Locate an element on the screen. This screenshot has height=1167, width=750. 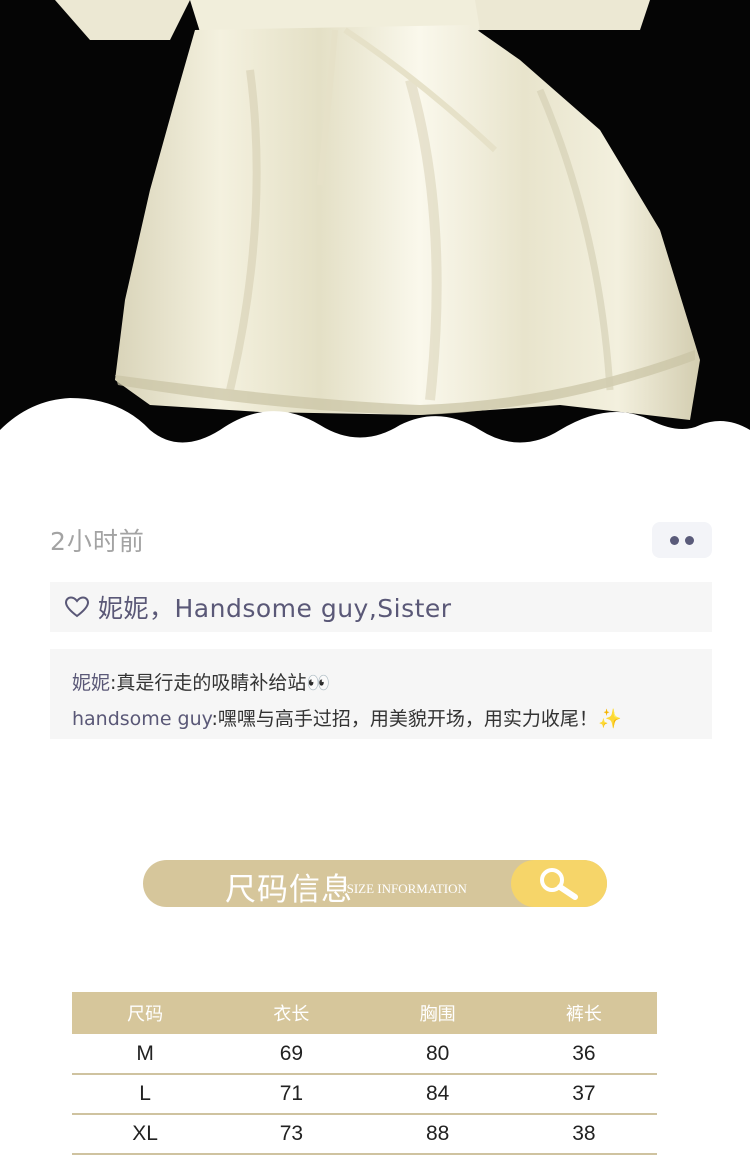
cell-length: 71 is located at coordinates (291, 1094).